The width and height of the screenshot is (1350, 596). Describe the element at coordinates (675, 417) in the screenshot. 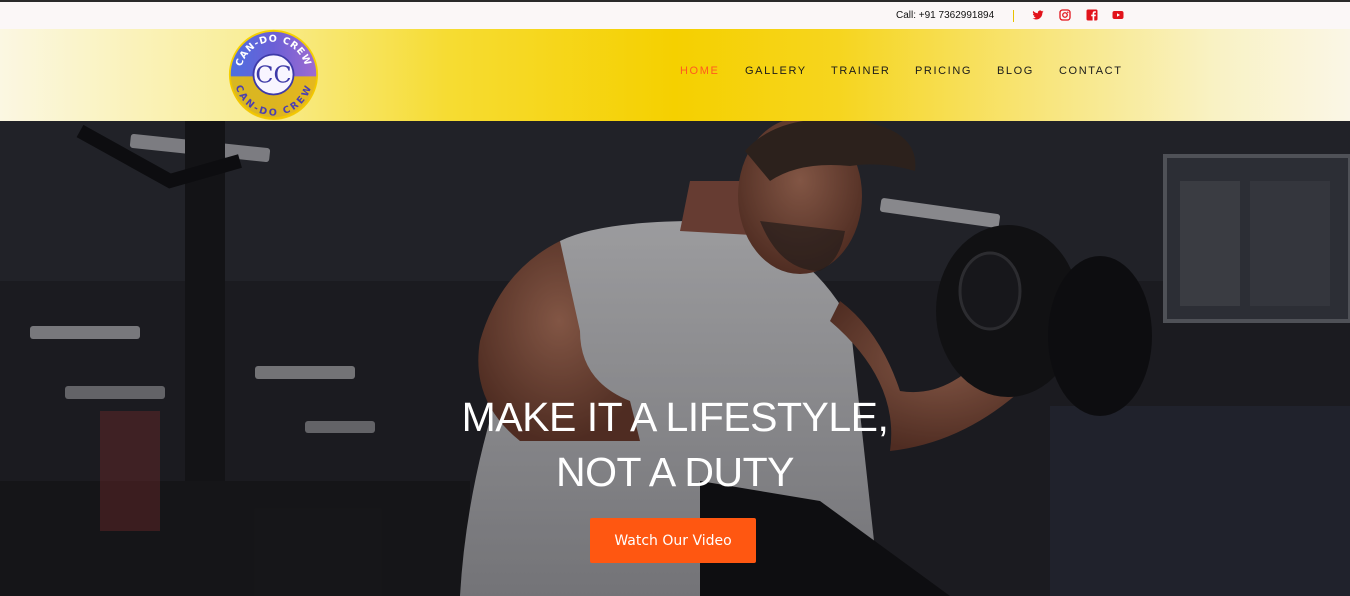

I see `hero-headline-line1: MAKE IT A LIFESTYLE,` at that location.